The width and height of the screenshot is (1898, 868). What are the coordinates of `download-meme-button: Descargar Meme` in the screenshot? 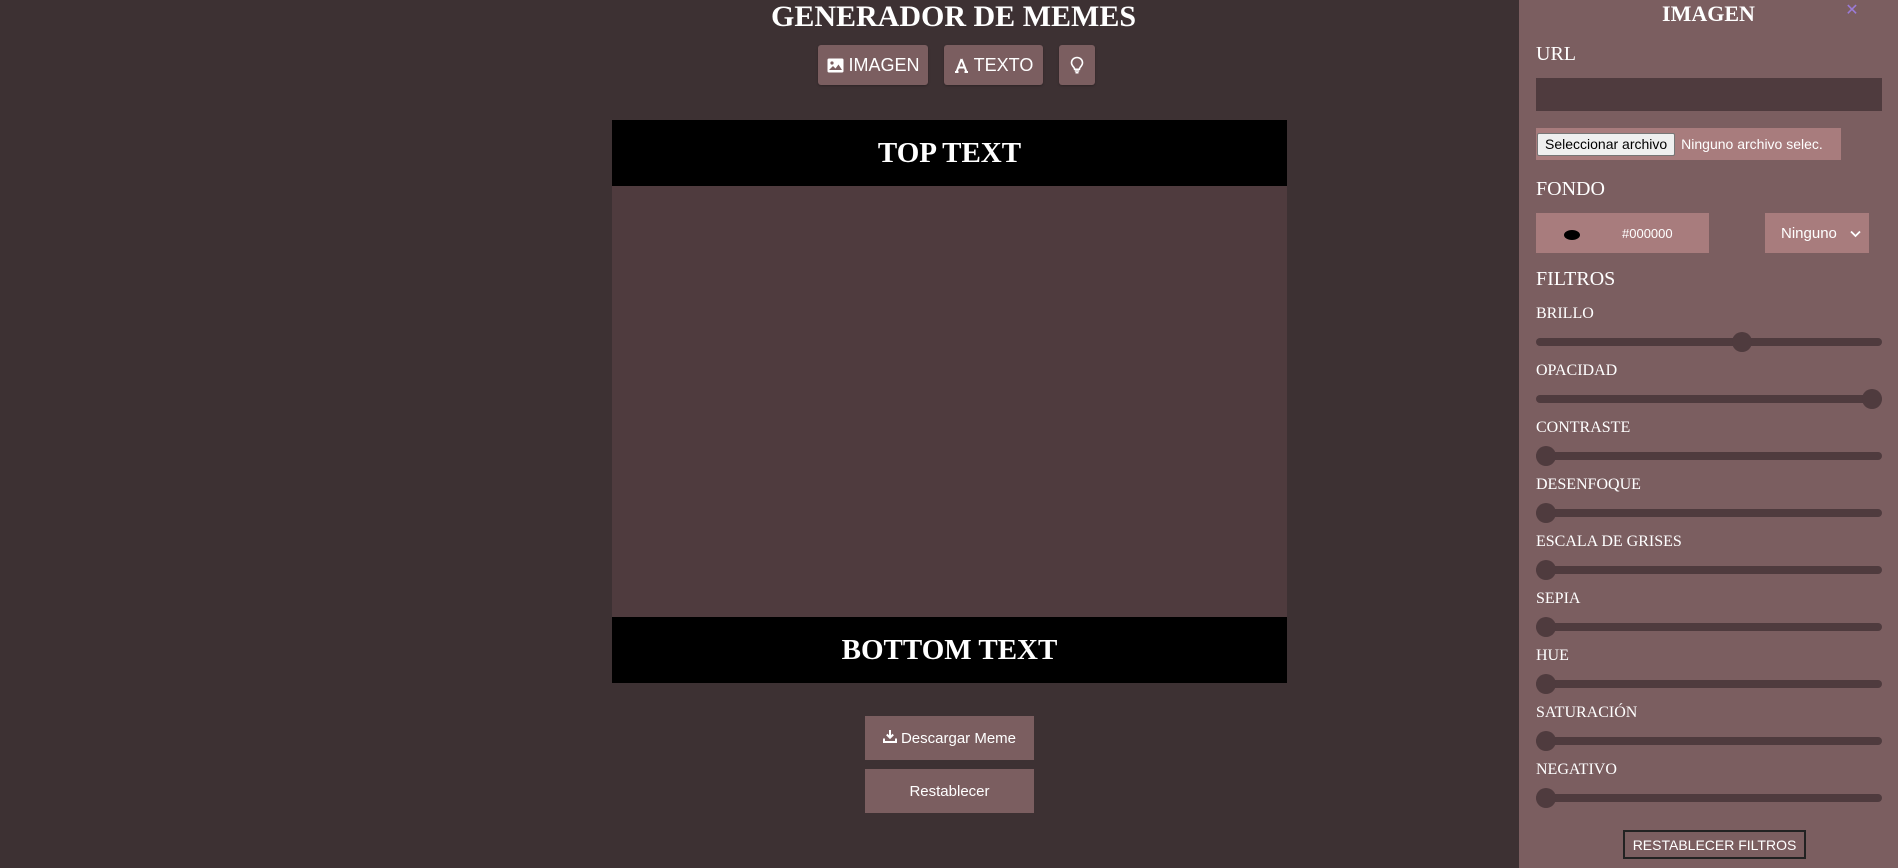 It's located at (949, 738).